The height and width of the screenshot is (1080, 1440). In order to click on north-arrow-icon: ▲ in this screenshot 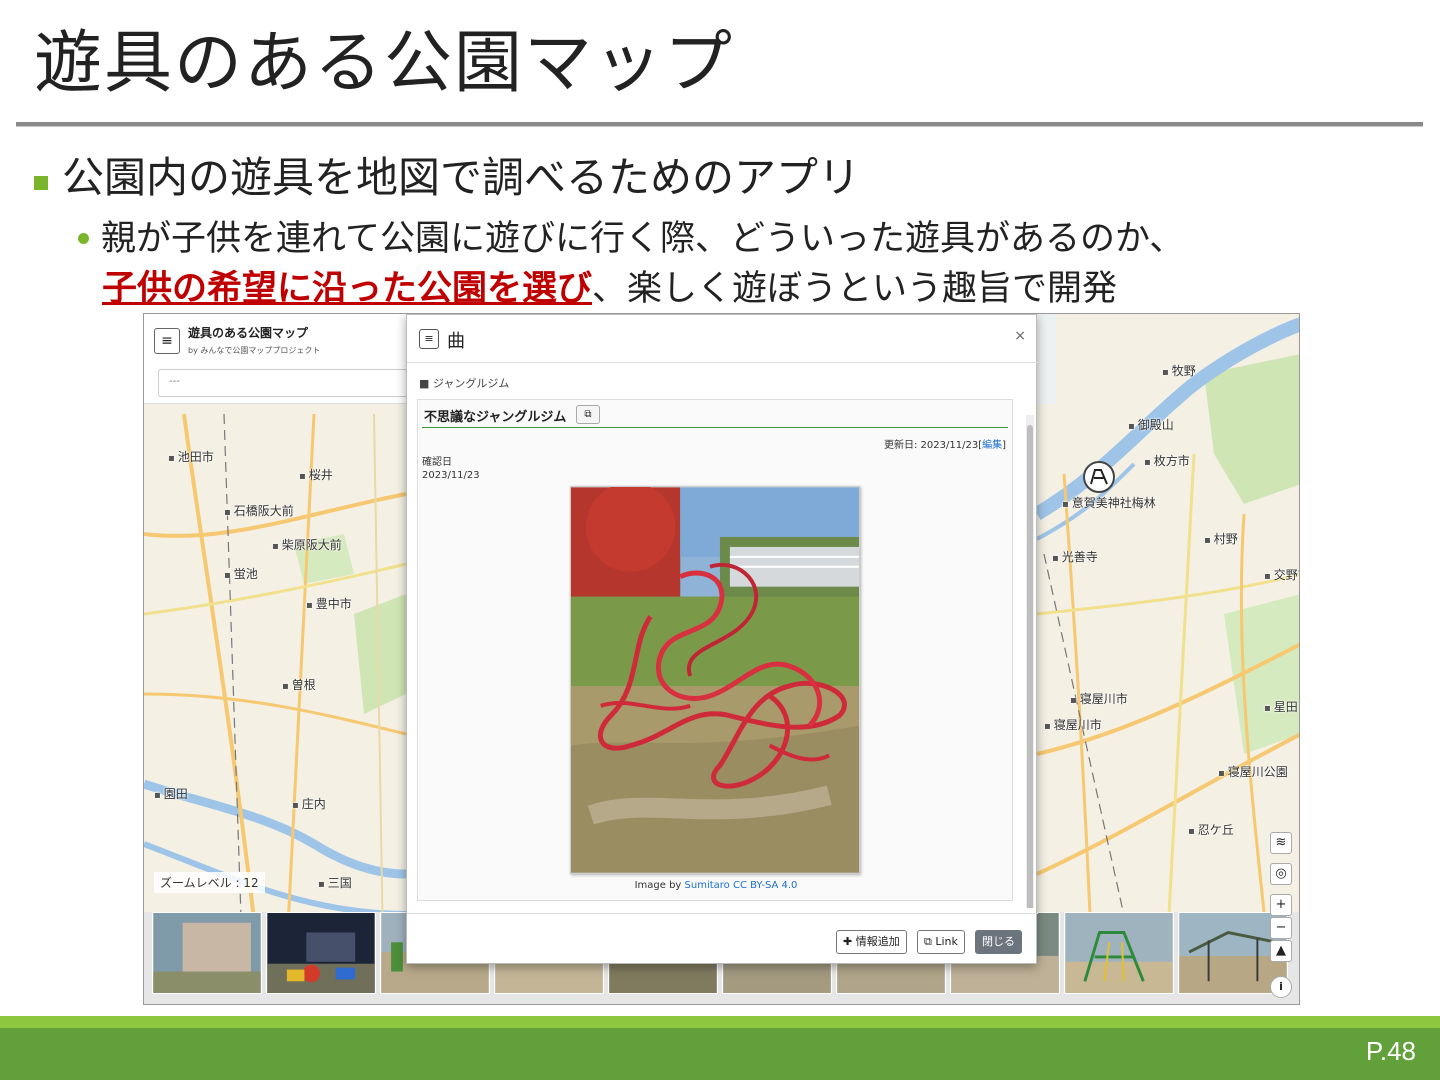, I will do `click(1281, 951)`.